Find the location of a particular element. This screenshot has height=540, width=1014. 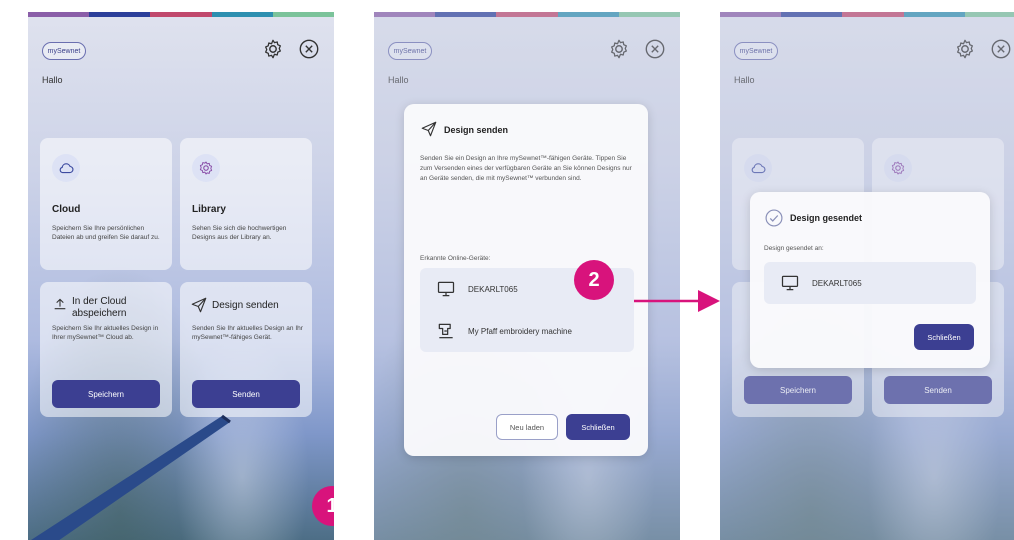

stylus-pen is located at coordinates (131, 477).